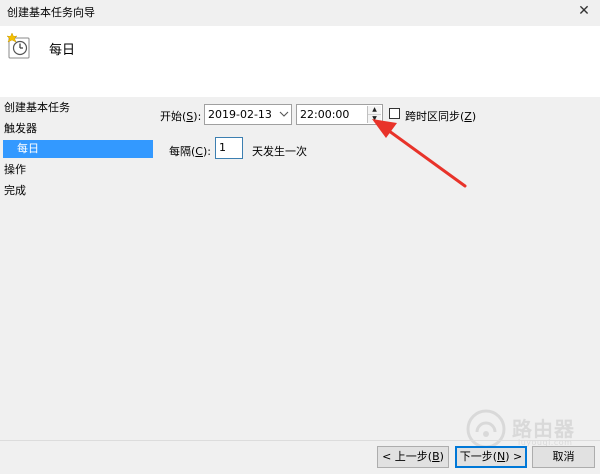 The height and width of the screenshot is (474, 600). Describe the element at coordinates (37, 108) in the screenshot. I see `sidebar-item-create-basic-task: 创建基本任务` at that location.